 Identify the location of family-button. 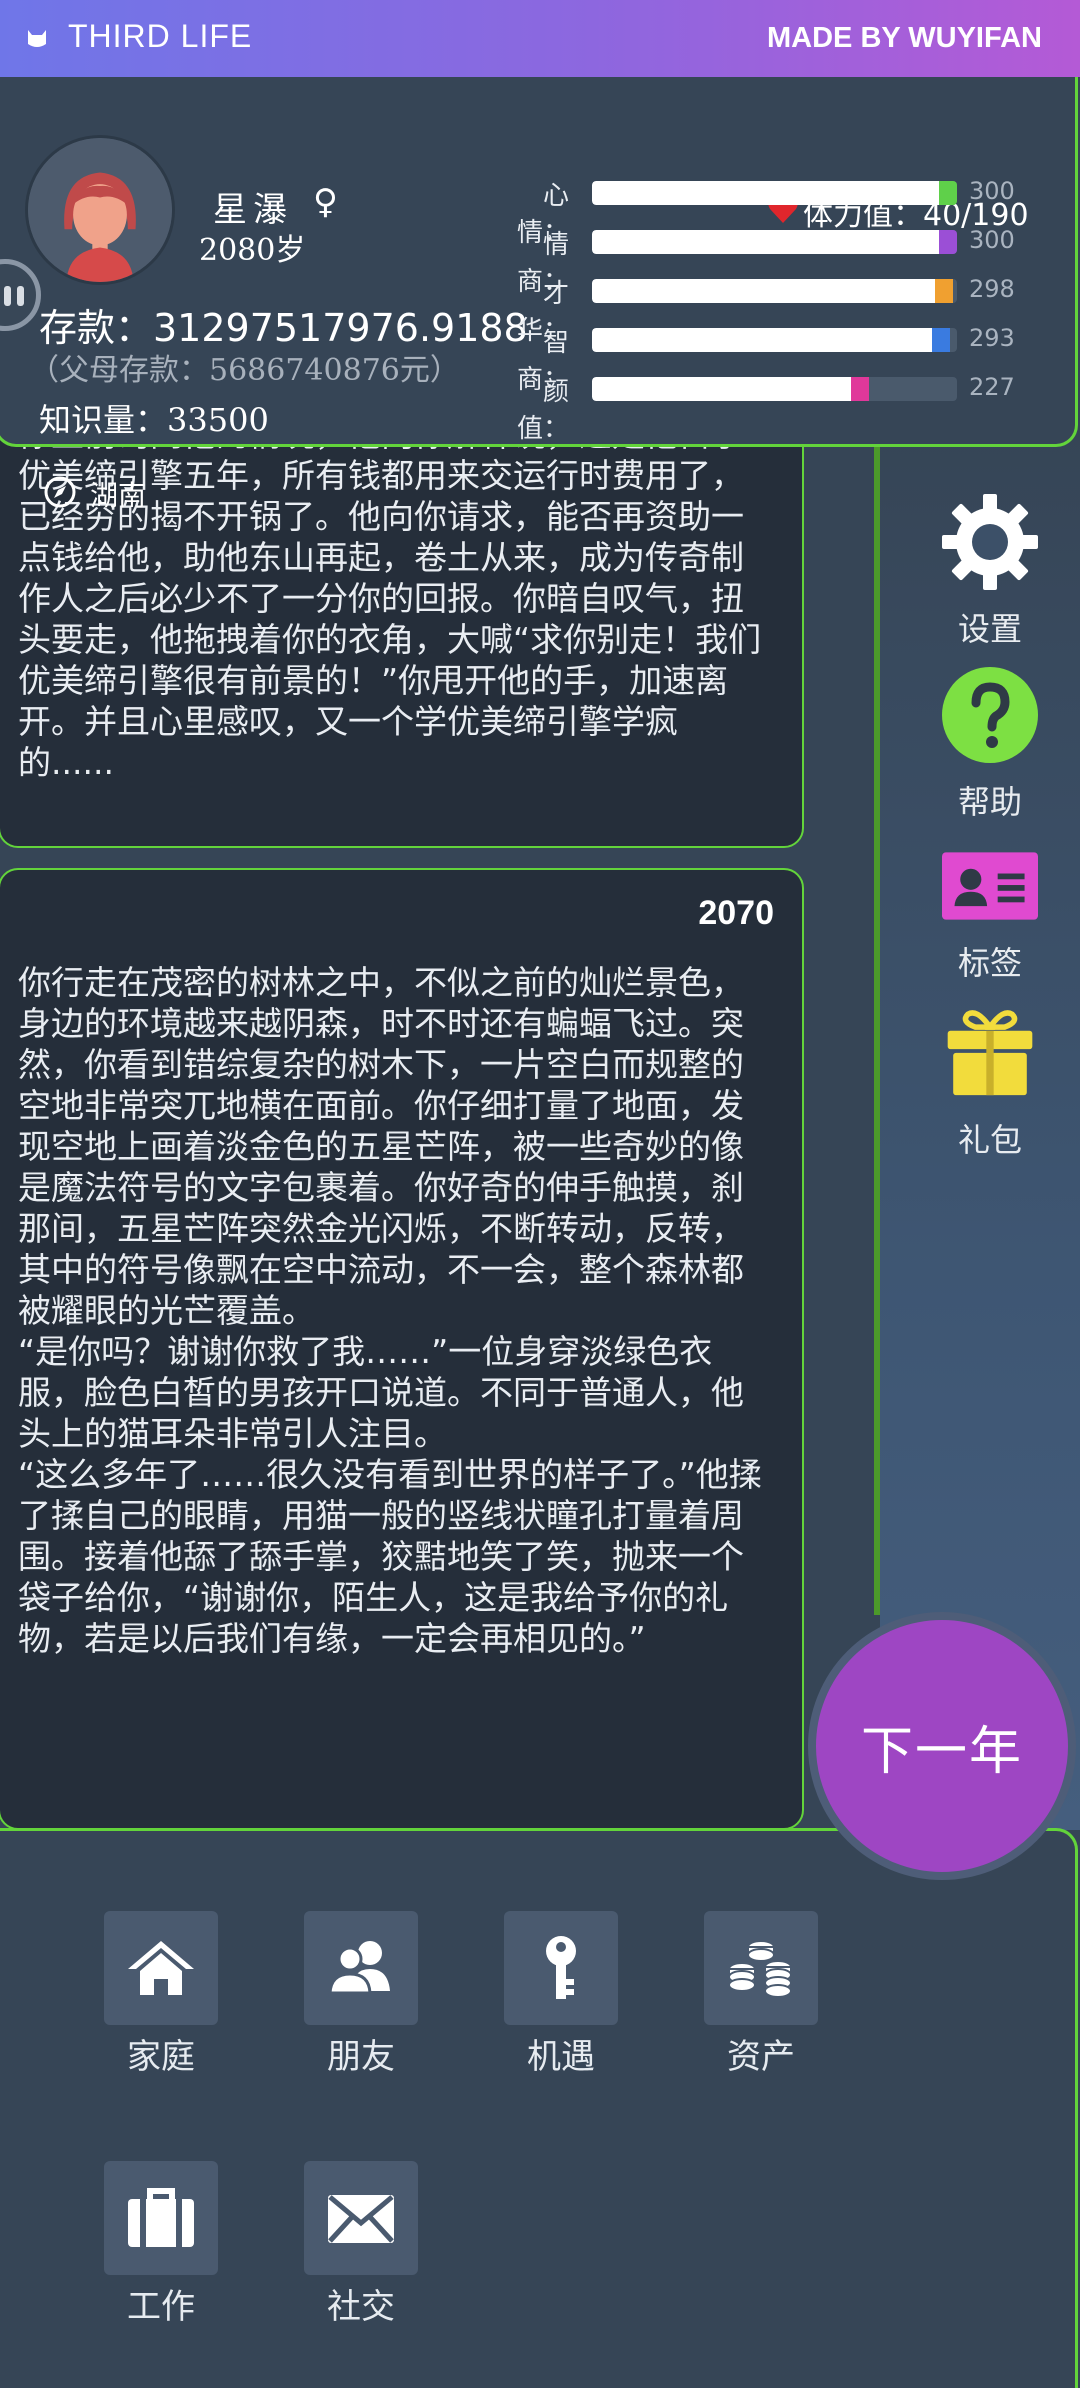
(161, 1968).